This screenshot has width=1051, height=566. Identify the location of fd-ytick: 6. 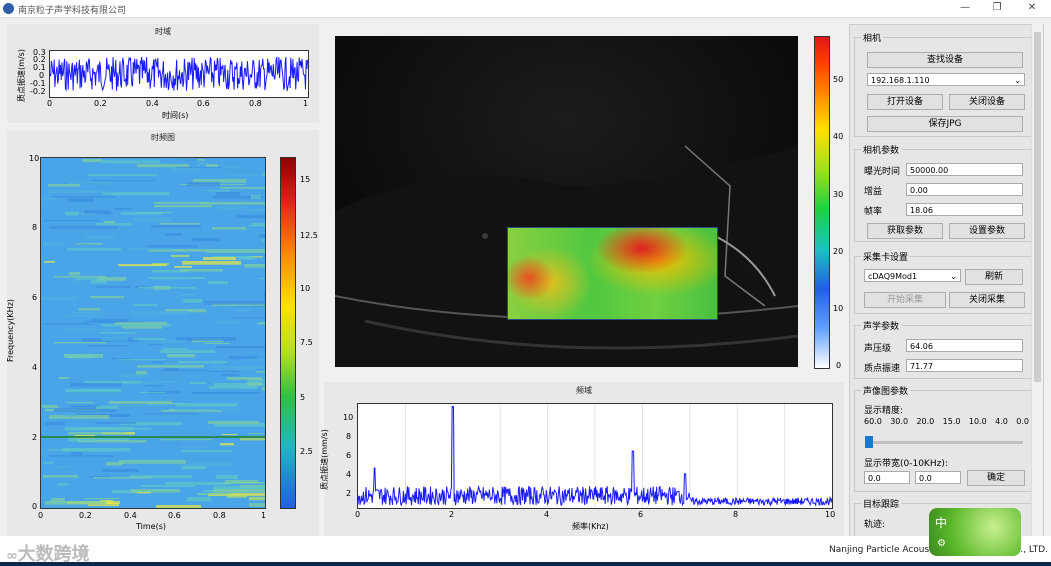
(349, 455).